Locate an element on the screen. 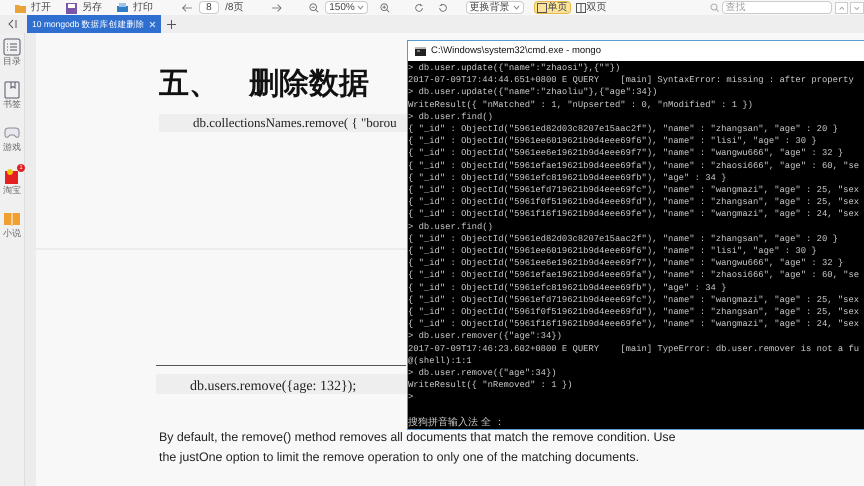  toolbar-button: 打印 is located at coordinates (134, 8).